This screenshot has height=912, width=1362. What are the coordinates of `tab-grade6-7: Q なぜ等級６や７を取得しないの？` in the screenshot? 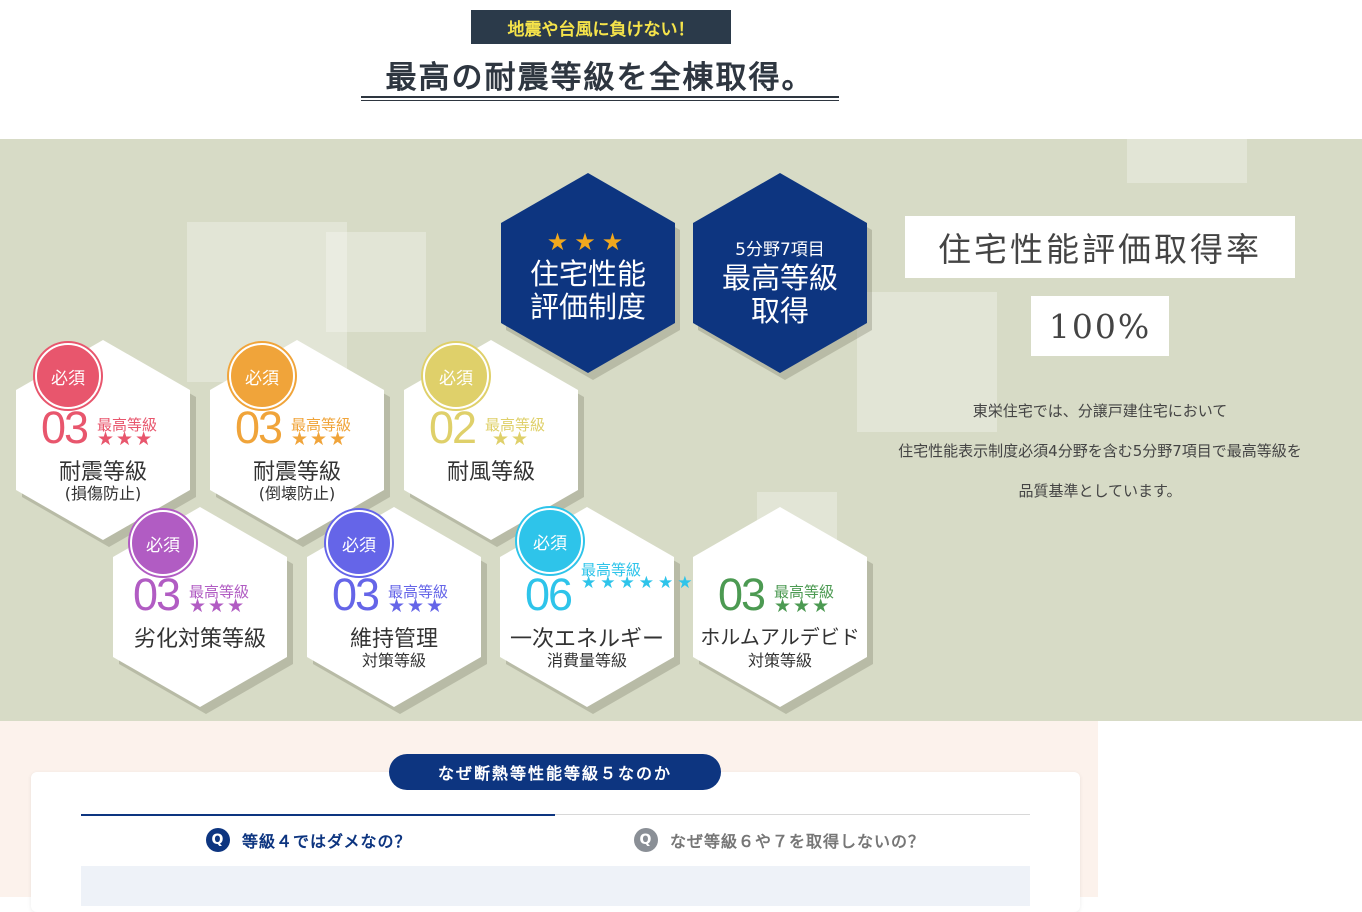 It's located at (779, 840).